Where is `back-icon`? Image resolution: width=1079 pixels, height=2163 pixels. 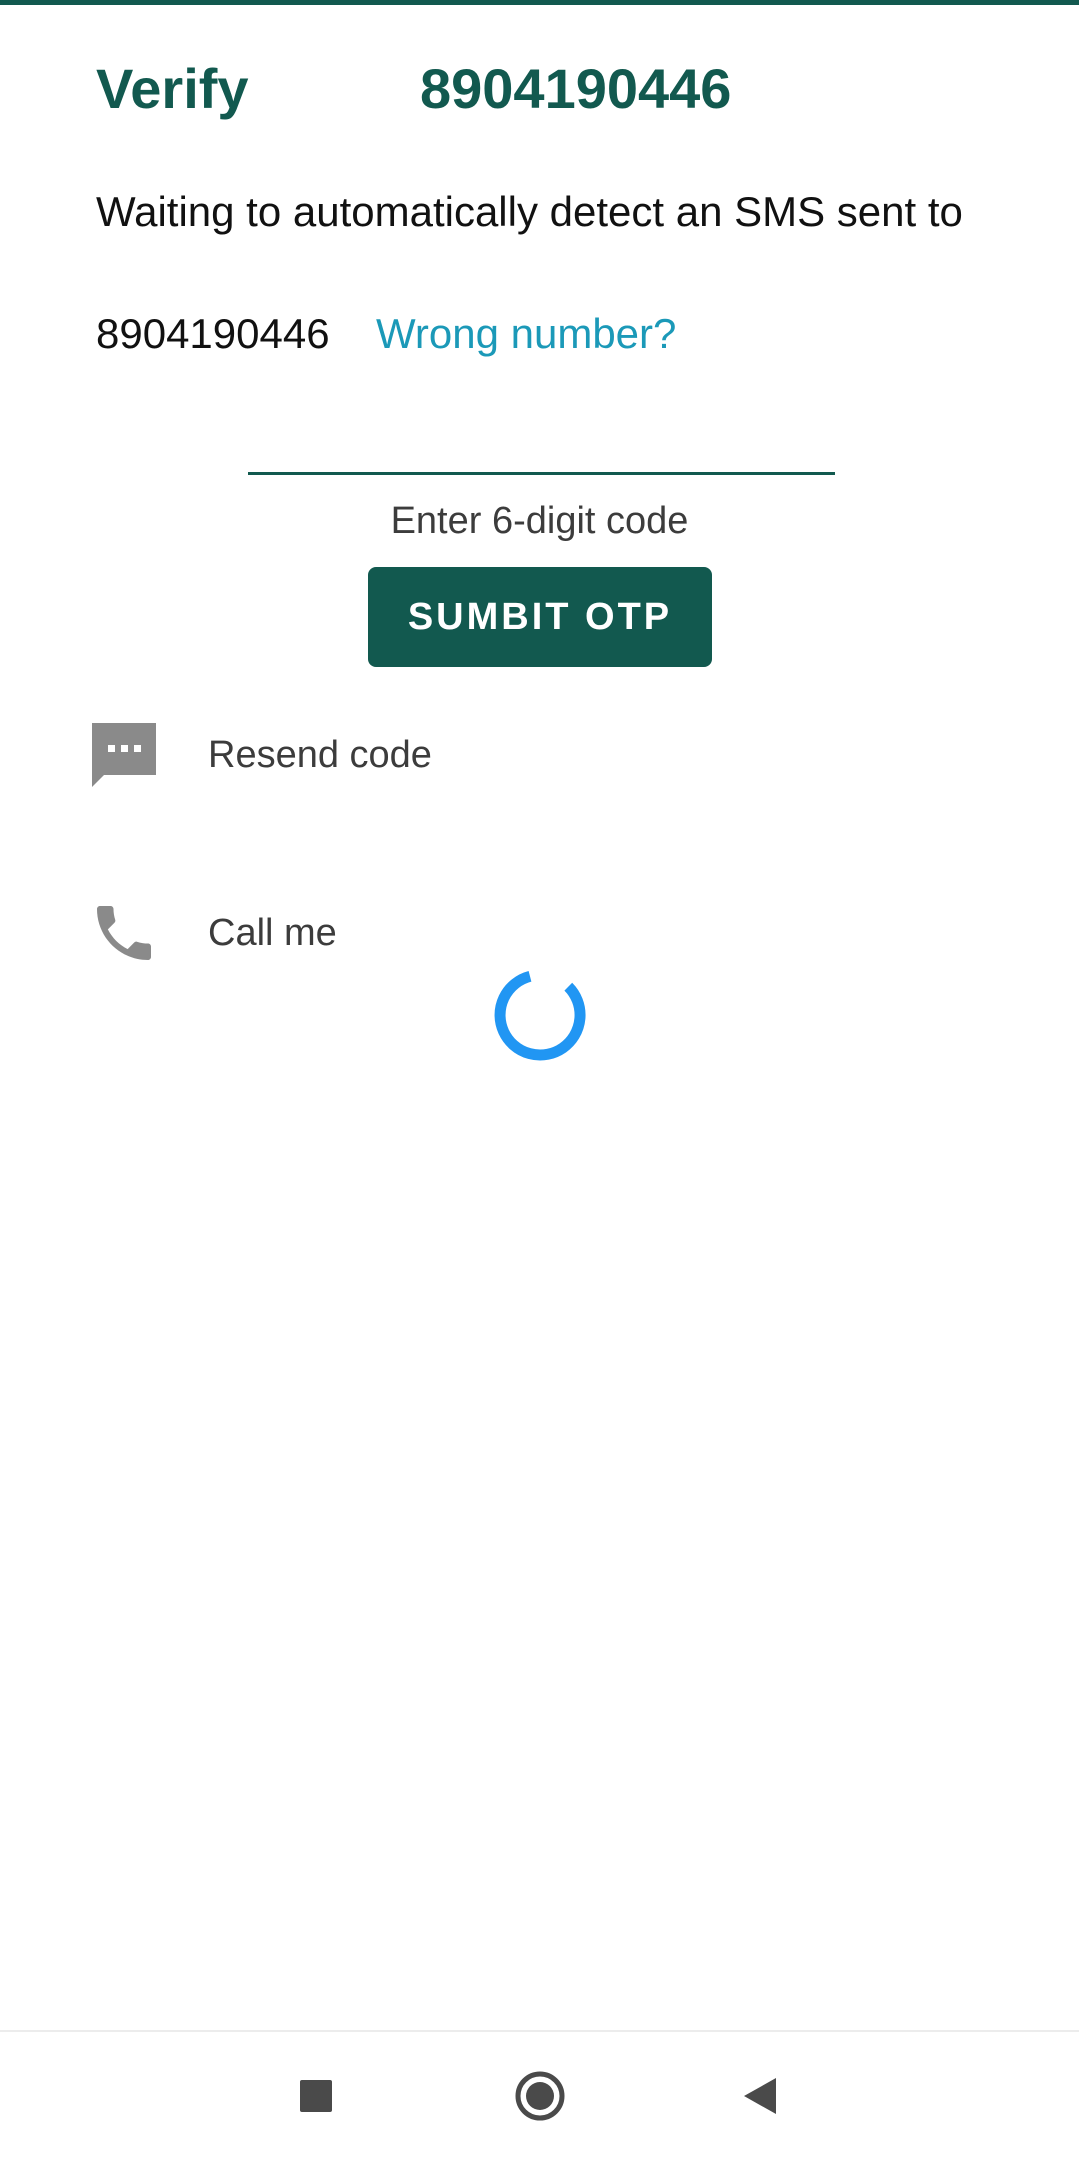
back-icon is located at coordinates (760, 2096).